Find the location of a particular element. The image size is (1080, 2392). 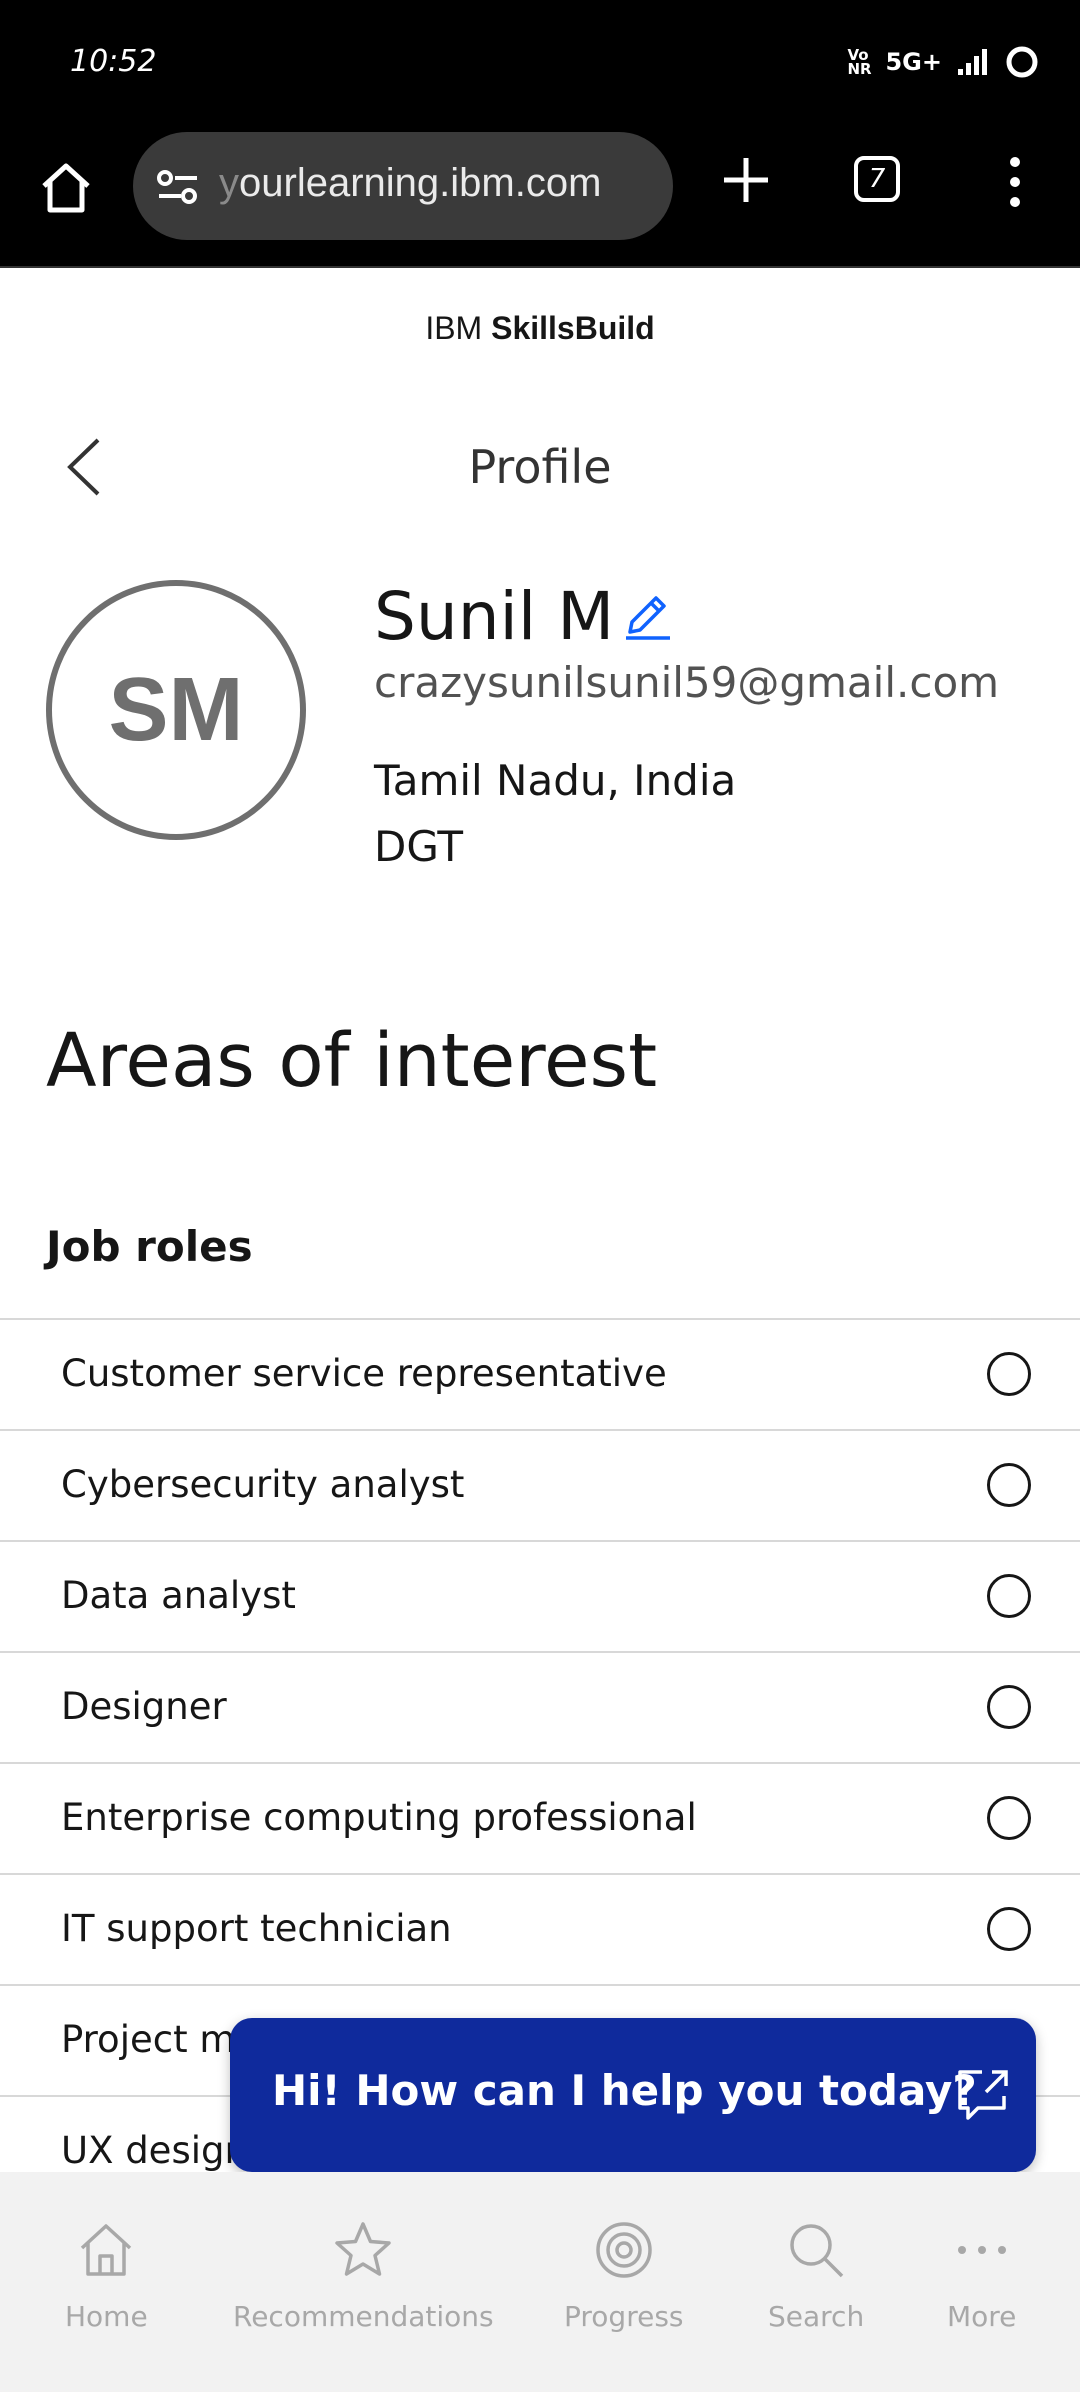

browser-menu-button is located at coordinates (1015, 182).